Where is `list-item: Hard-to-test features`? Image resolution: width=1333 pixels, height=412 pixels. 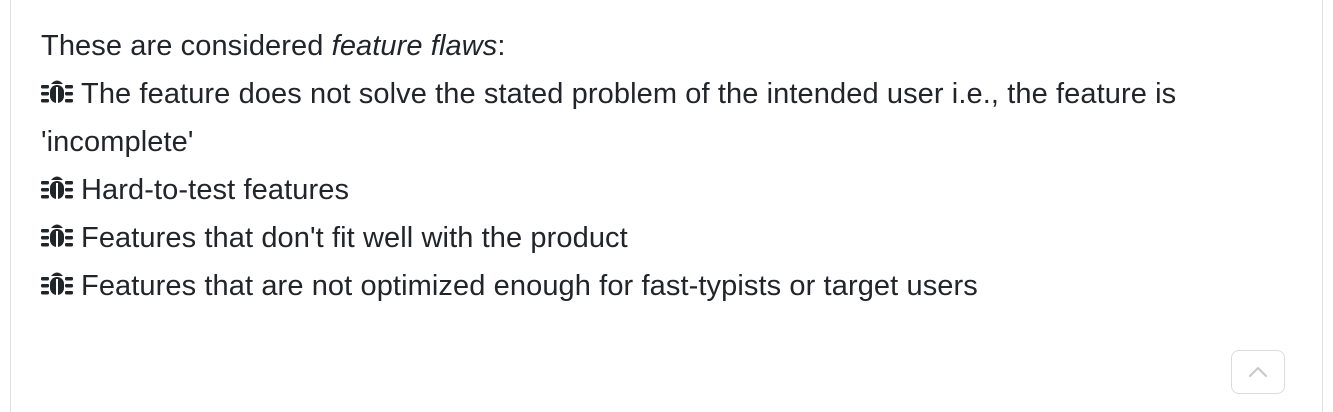 list-item: Hard-to-test features is located at coordinates (666, 190).